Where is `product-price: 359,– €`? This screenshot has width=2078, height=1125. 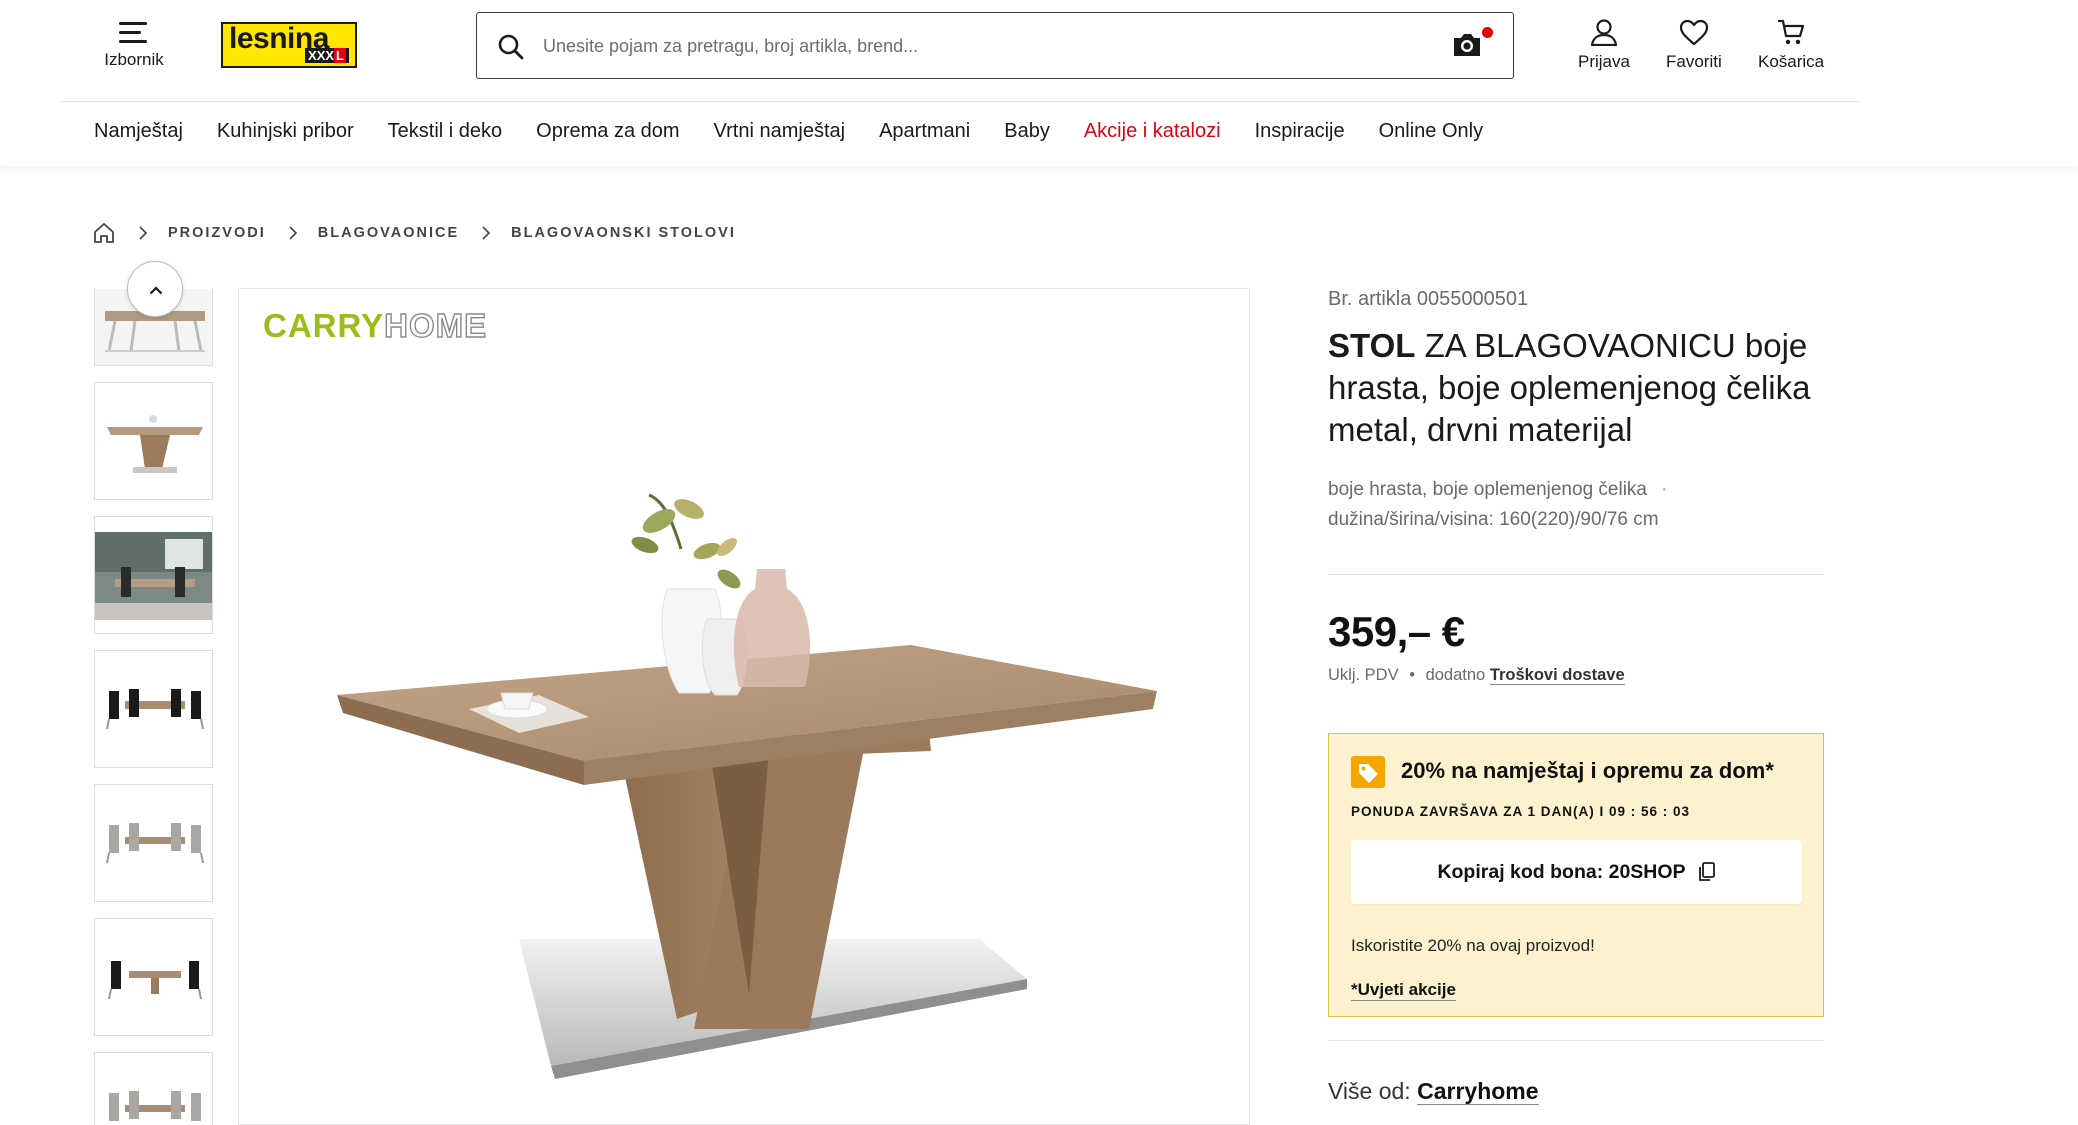 product-price: 359,– € is located at coordinates (1396, 631).